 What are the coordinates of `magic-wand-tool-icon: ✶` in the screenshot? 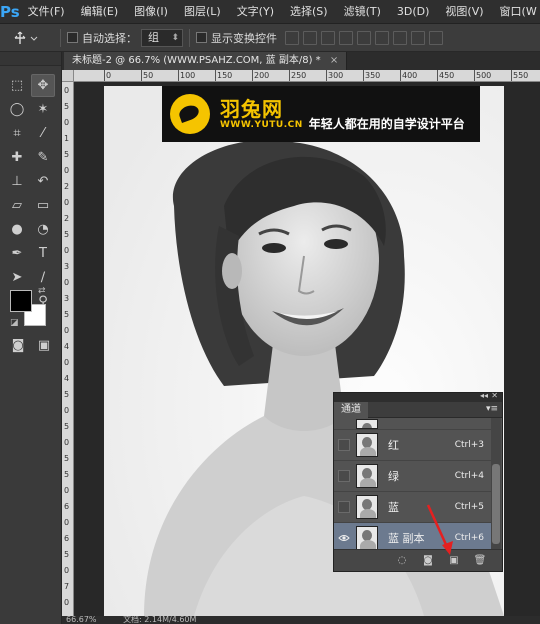 It's located at (43, 109).